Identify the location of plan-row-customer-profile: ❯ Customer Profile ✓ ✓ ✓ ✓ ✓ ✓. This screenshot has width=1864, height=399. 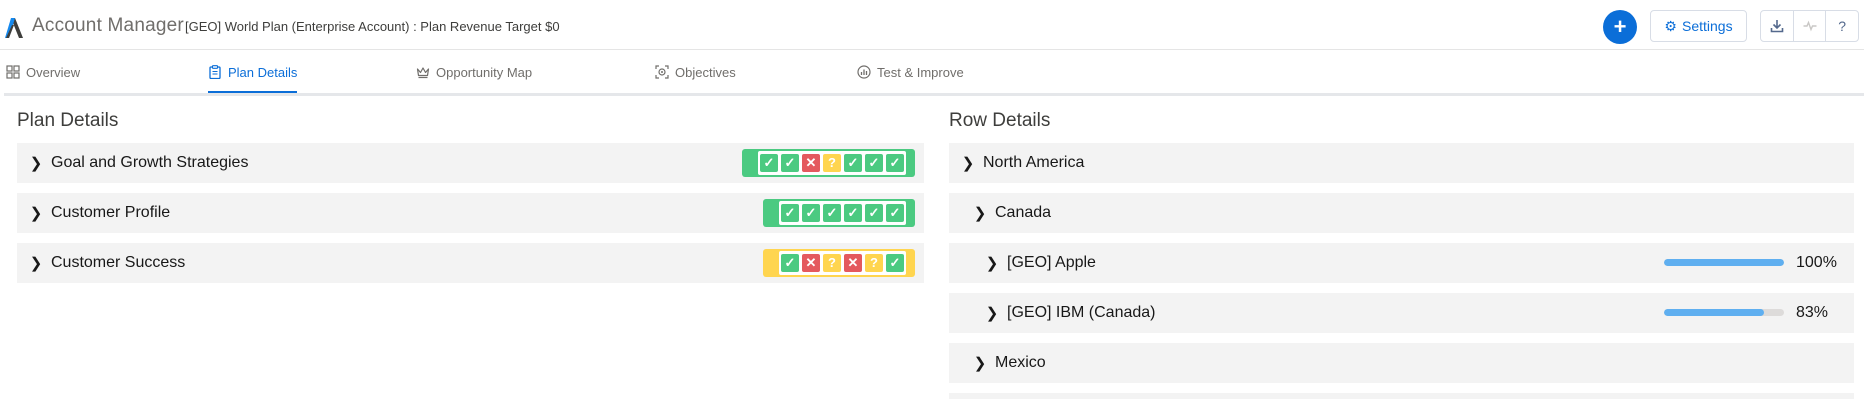
(470, 213).